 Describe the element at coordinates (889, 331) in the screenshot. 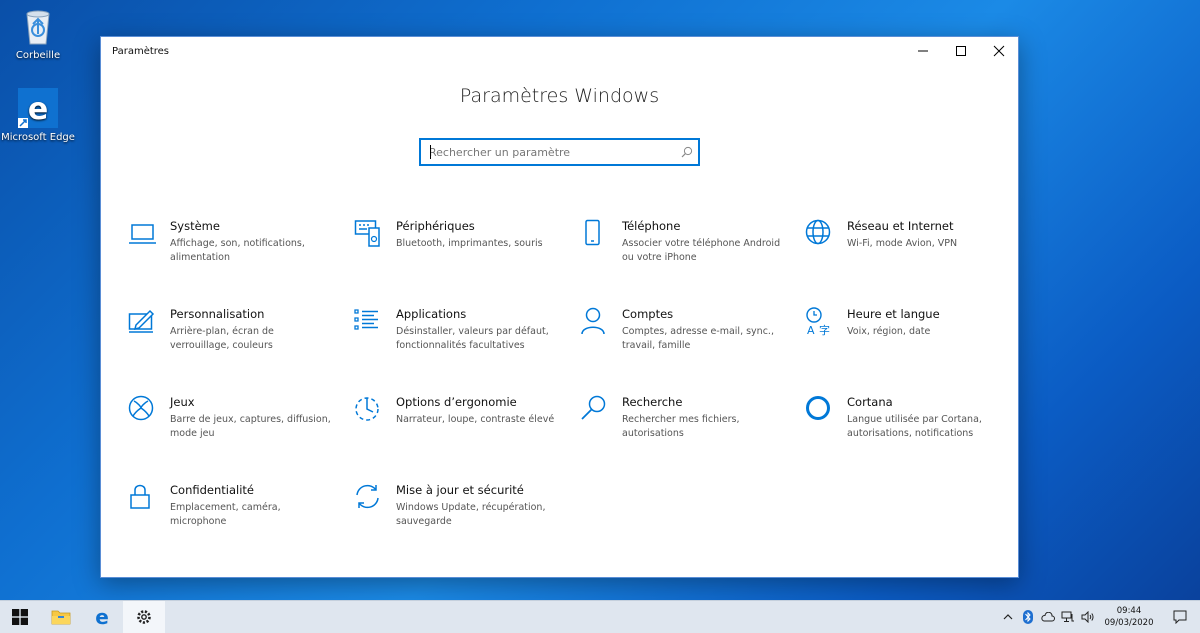

I see `item-desc: Voix, région, date` at that location.